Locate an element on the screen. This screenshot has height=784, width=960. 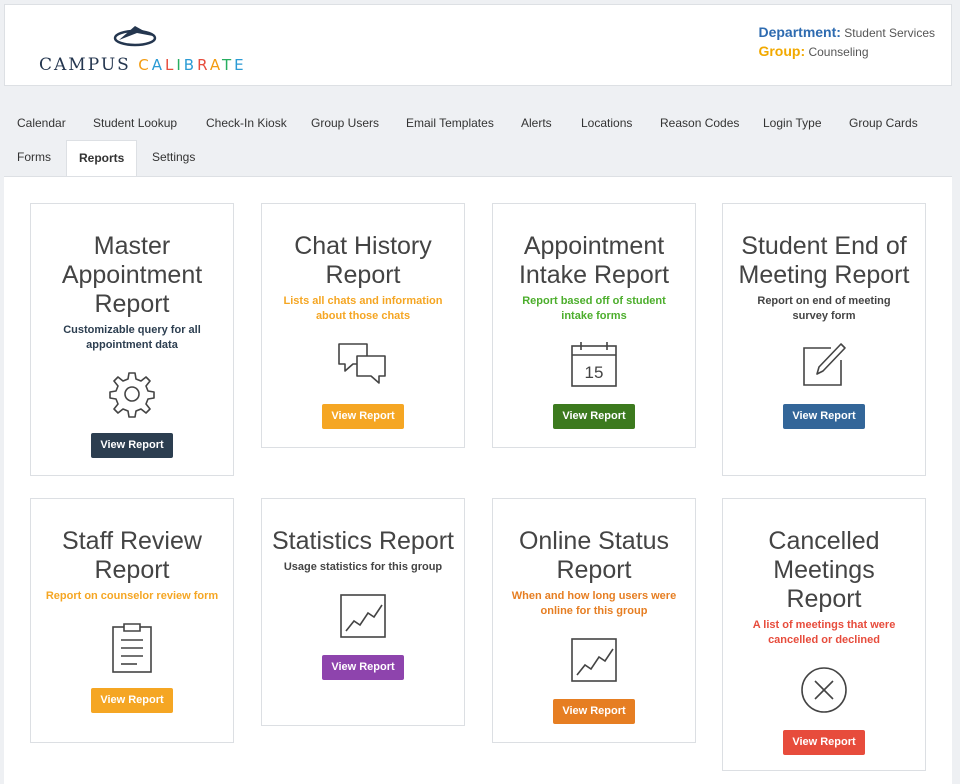
nav-row-2: Forms Reports Settings is located at coordinates (478, 158).